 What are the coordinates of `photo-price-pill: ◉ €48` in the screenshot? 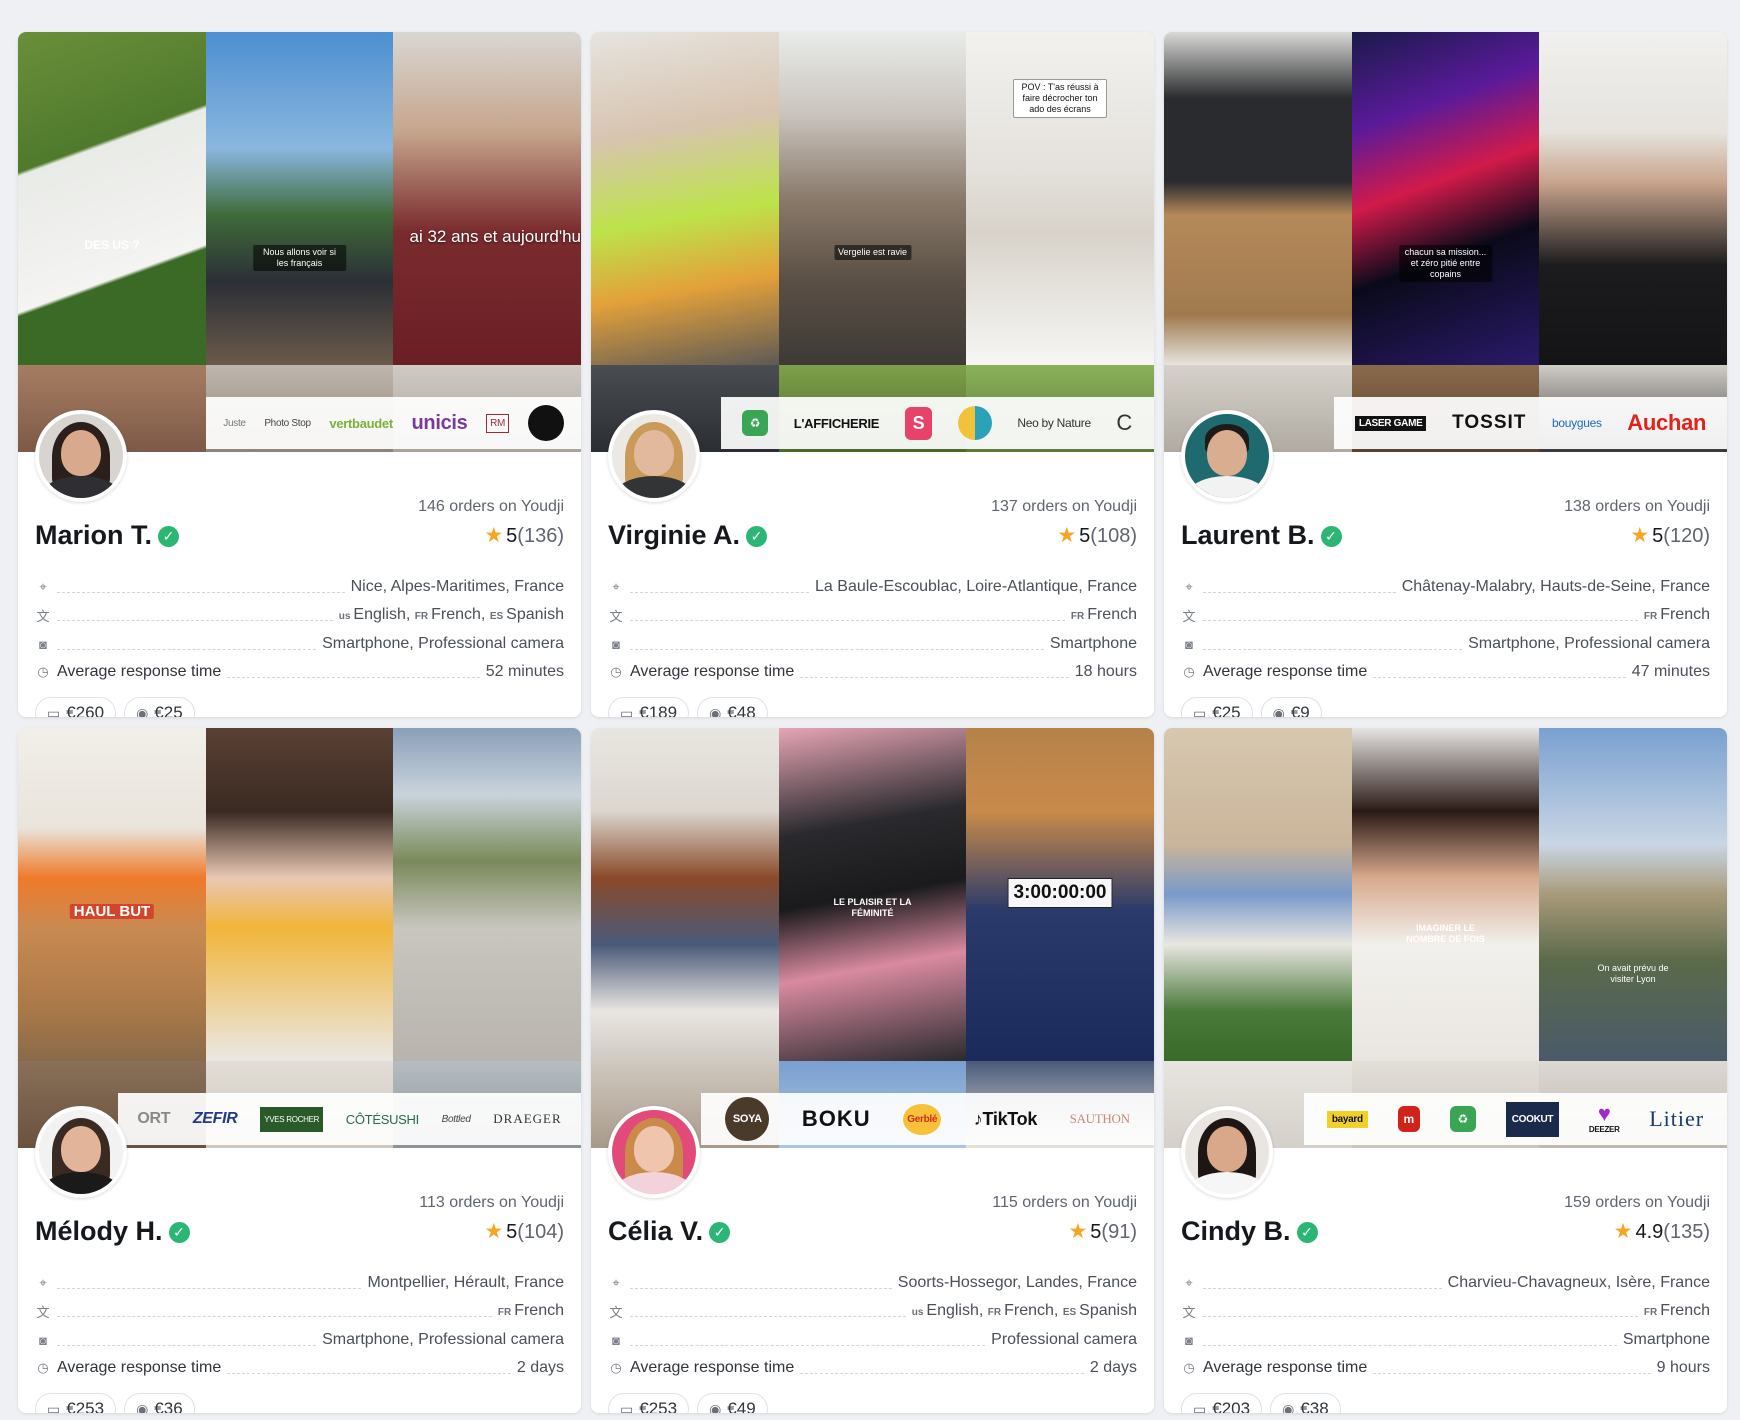 It's located at (732, 707).